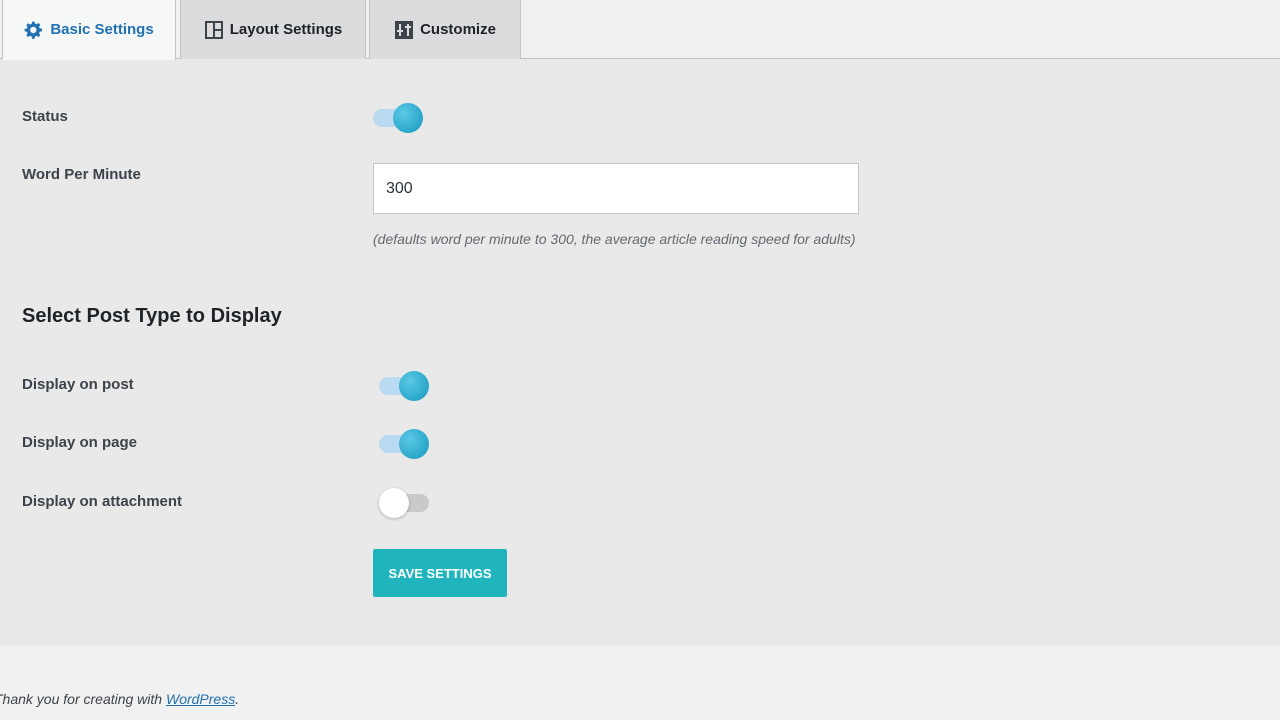 Image resolution: width=1280 pixels, height=720 pixels. I want to click on wpm-label: Word Per Minute, so click(81, 174).